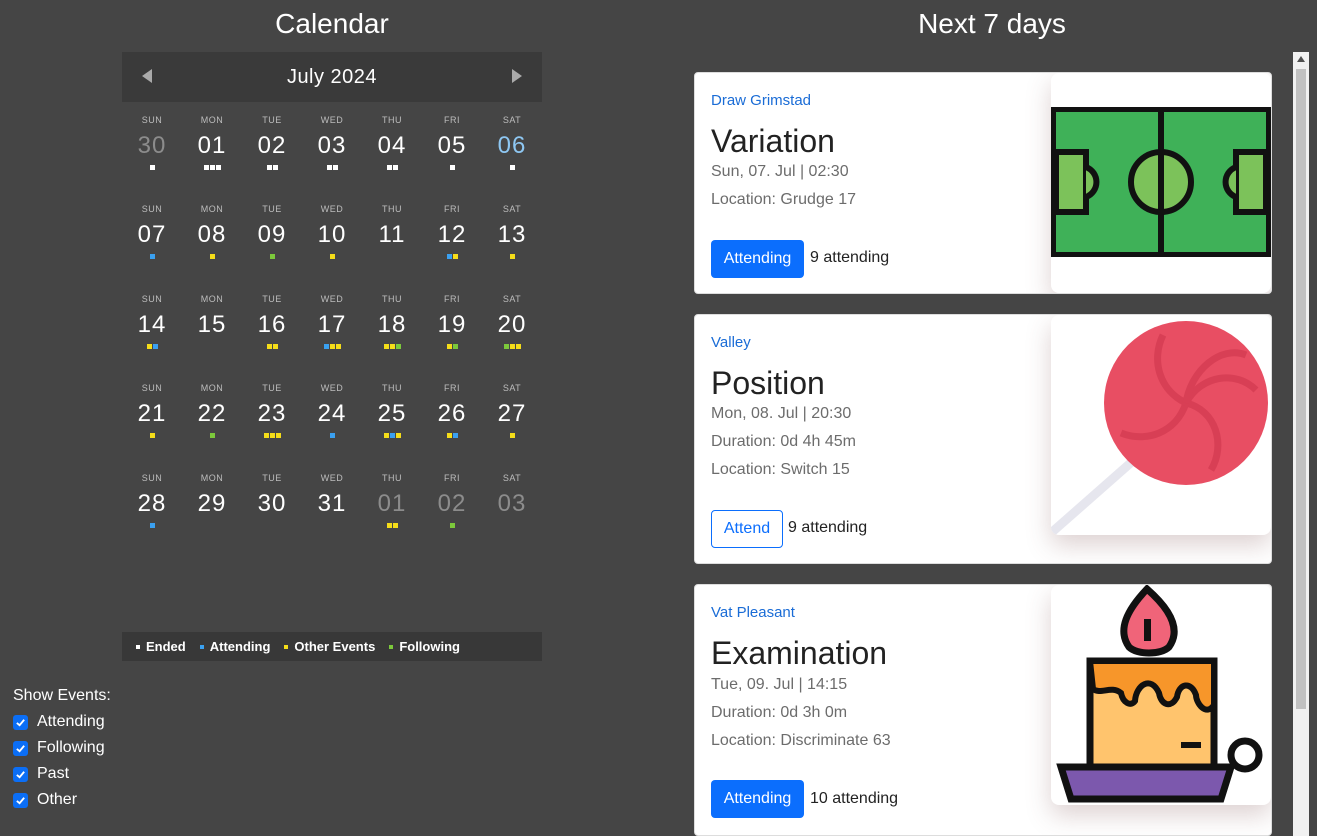 The width and height of the screenshot is (1317, 836). Describe the element at coordinates (452, 152) in the screenshot. I see `calendar-day-cell: FRI 05` at that location.